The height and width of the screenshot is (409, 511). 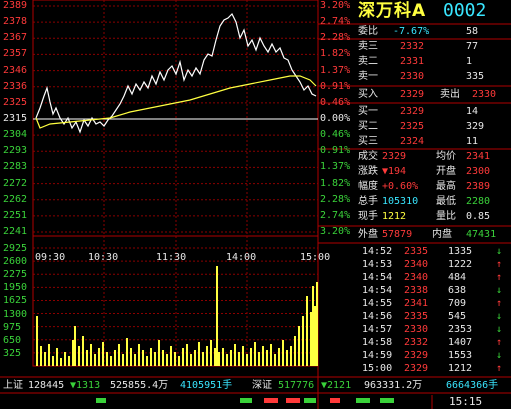 I want to click on volume-tick-label: 2275, so click(x=15, y=275).